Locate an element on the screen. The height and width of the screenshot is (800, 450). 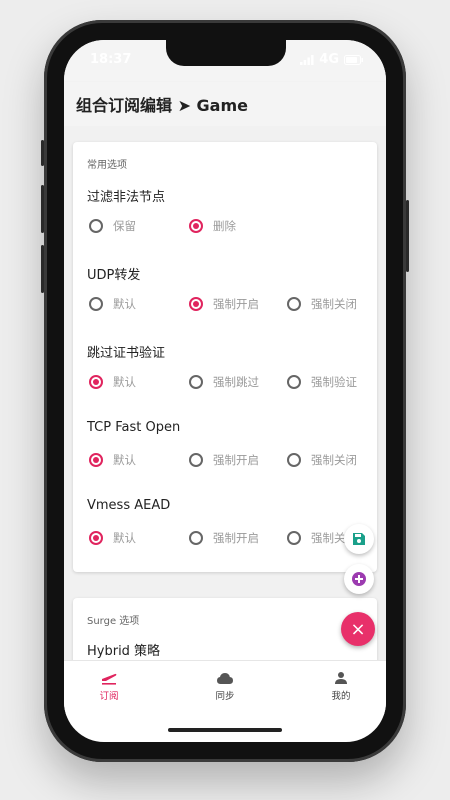
option-title: Vmess AEAD is located at coordinates (129, 505).